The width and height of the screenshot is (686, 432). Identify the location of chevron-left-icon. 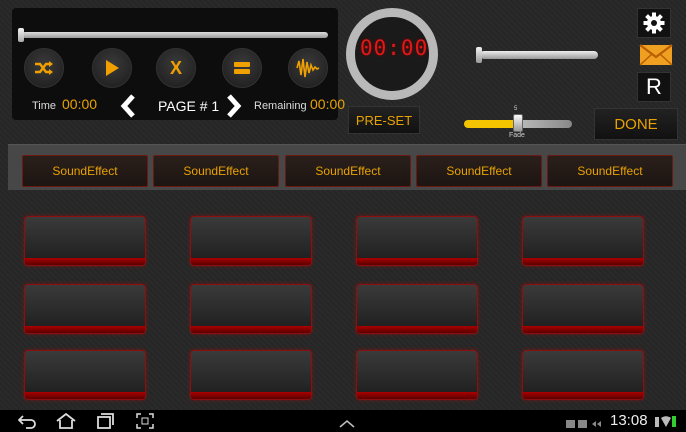
(127, 106).